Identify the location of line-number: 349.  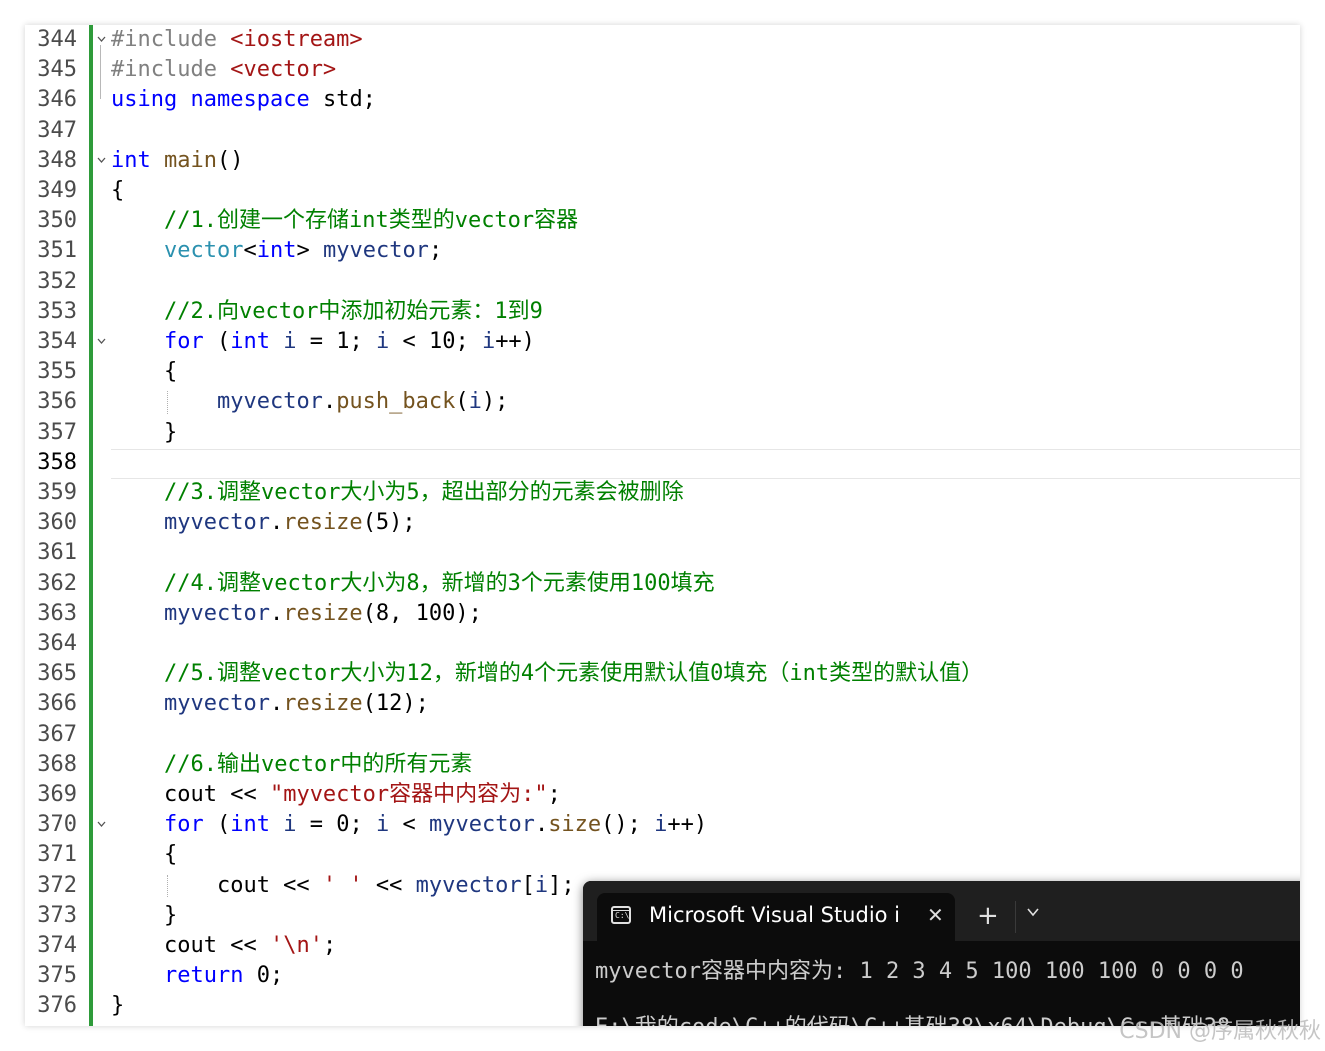
(57, 190).